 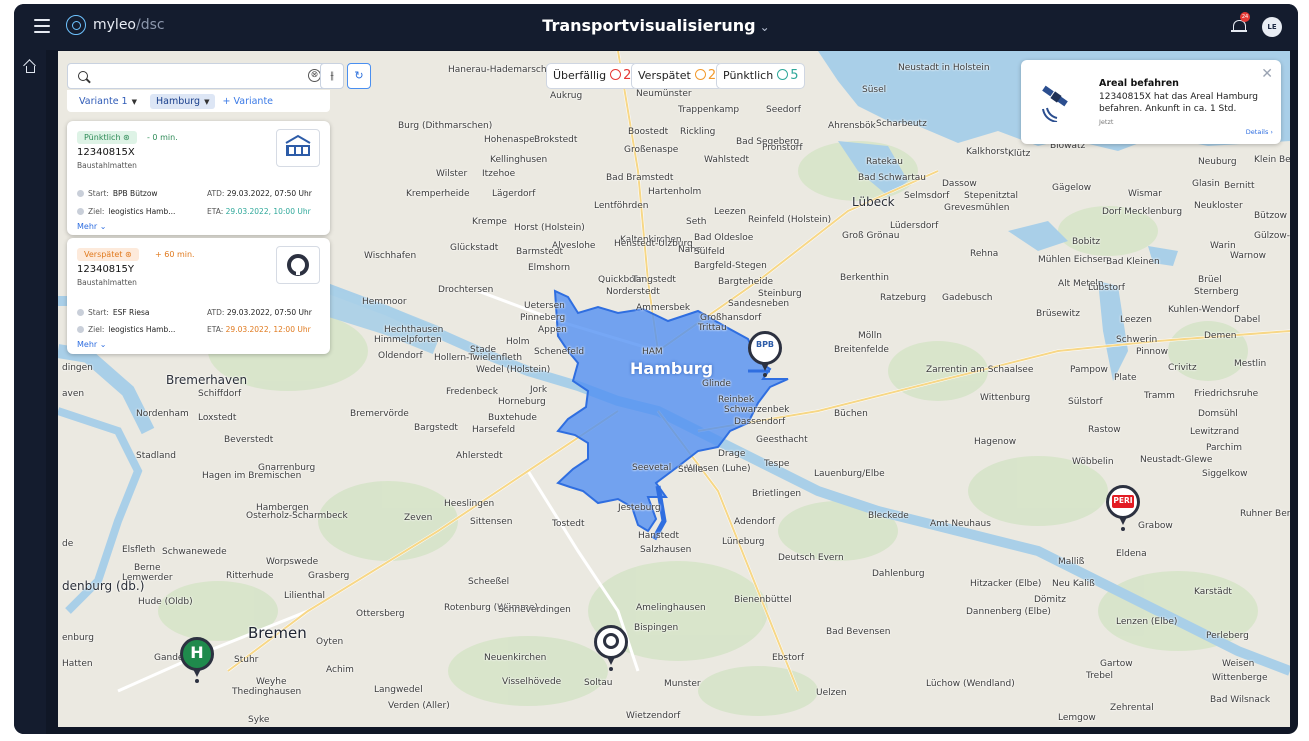 I want to click on map-label-bruel: Brüel, so click(x=1210, y=280).